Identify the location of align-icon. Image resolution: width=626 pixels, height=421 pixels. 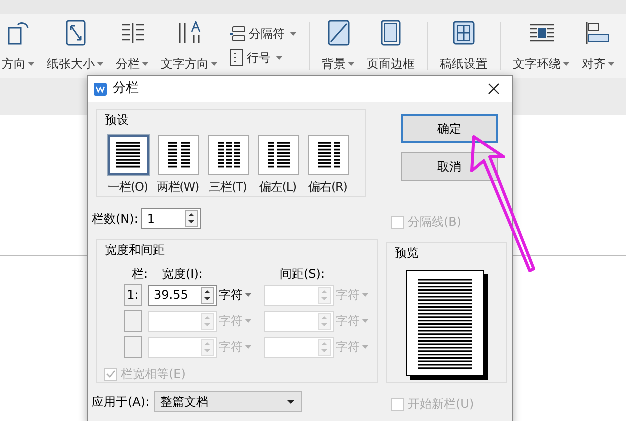
(599, 33).